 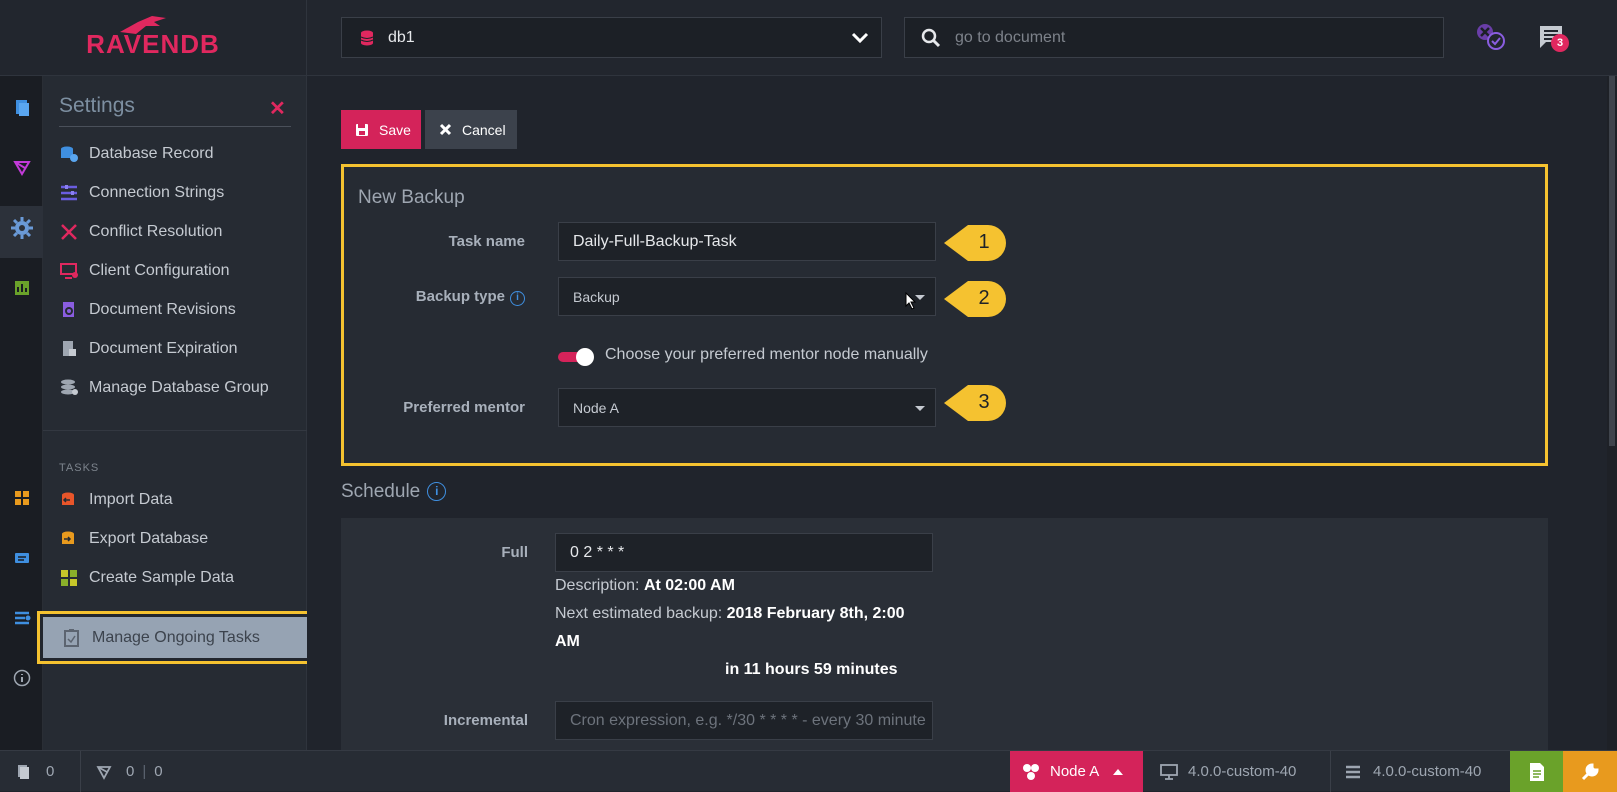 I want to click on client-version-value: 4.0.0-custom-40, so click(x=1242, y=771).